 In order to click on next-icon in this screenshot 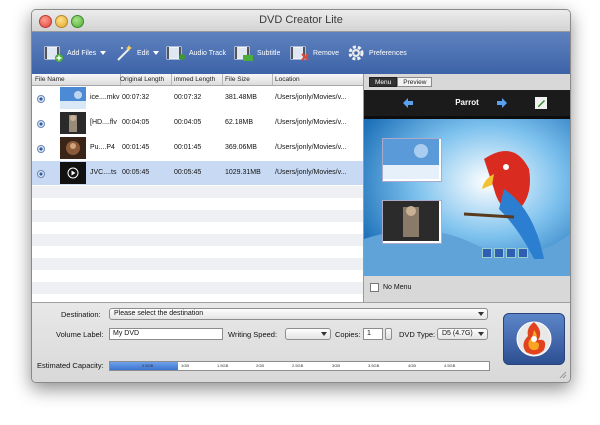, I will do `click(511, 253)`.